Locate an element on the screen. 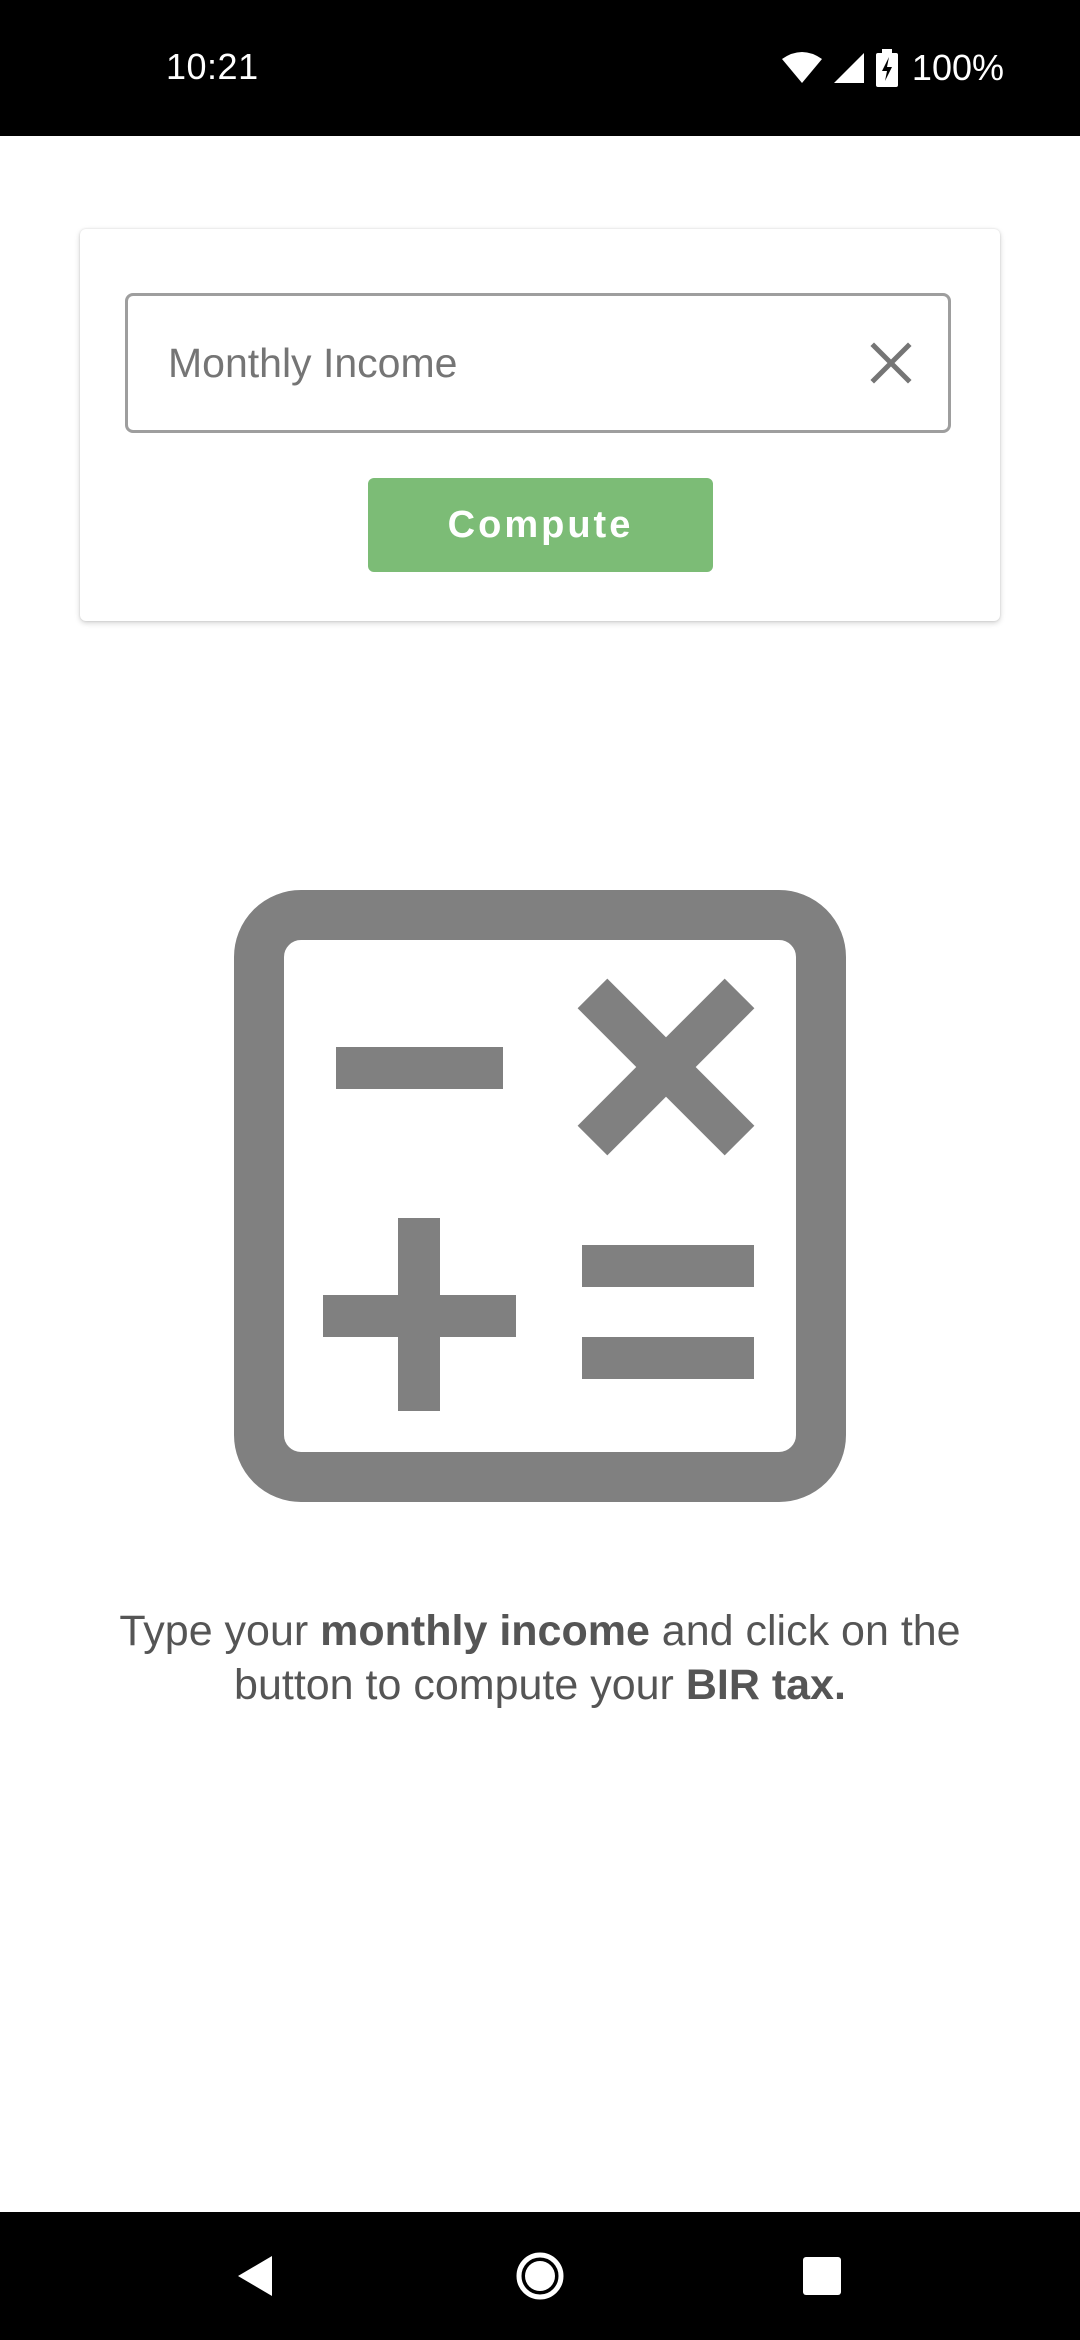  wifi-icon is located at coordinates (801, 67).